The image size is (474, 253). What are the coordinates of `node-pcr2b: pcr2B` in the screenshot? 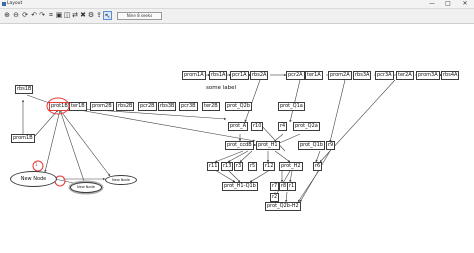 It's located at (147, 106).